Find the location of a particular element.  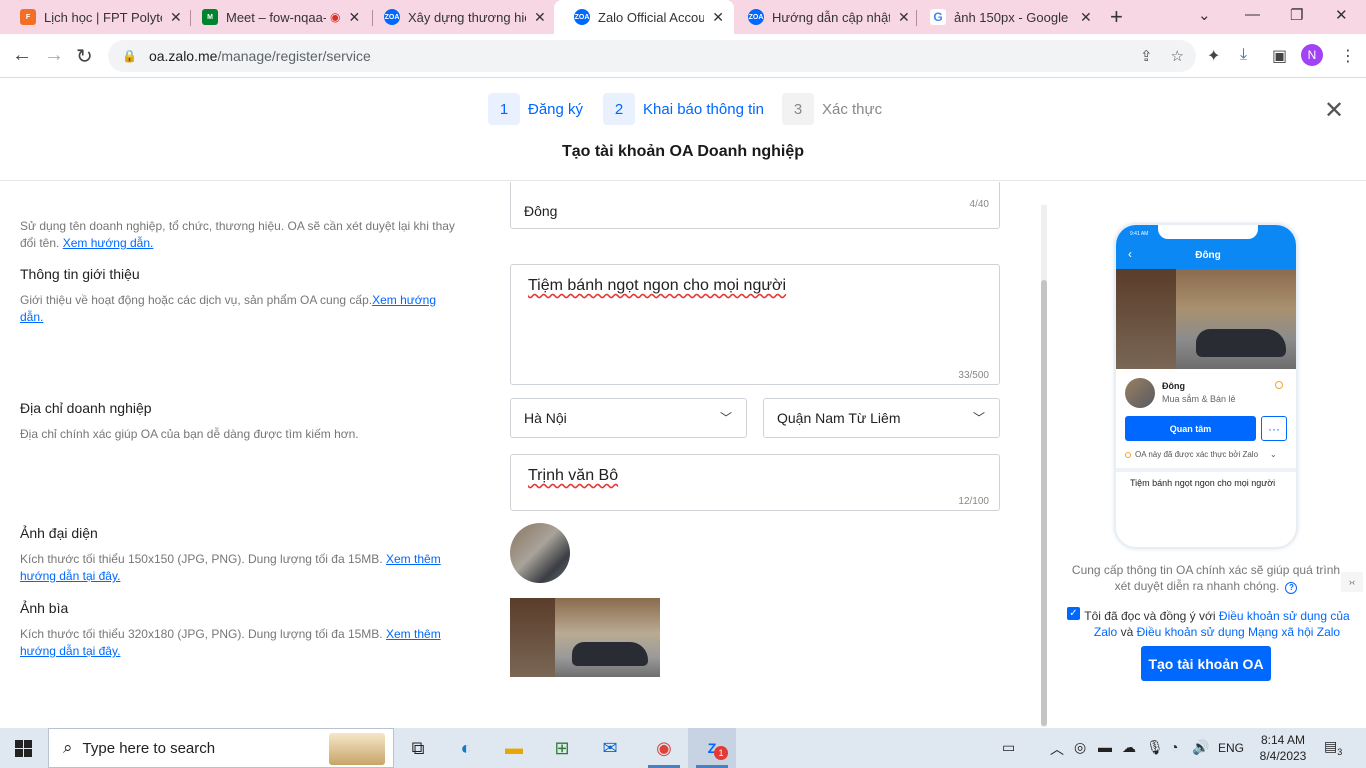

menu-kebab-icon: ⋮ is located at coordinates (1348, 56).